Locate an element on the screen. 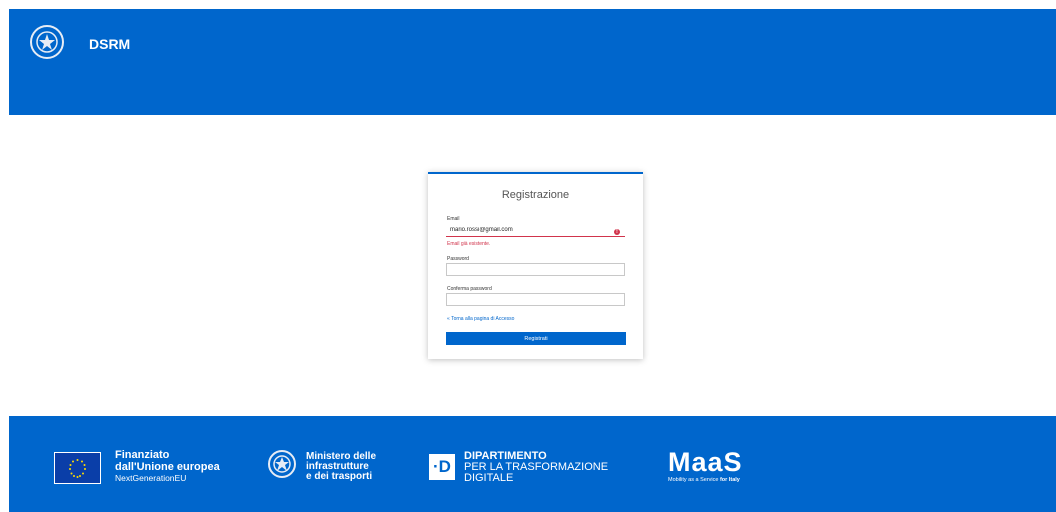 The width and height of the screenshot is (1056, 512). department-line3: DIGITALE is located at coordinates (489, 478).